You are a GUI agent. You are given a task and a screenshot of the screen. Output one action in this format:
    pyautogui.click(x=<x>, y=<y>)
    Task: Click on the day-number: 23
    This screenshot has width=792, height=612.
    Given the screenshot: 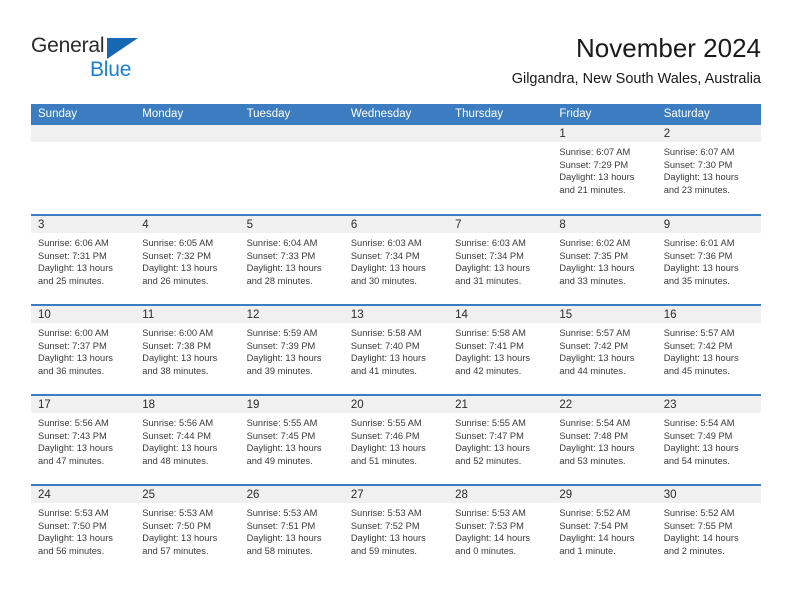 What is the action you would take?
    pyautogui.click(x=708, y=404)
    